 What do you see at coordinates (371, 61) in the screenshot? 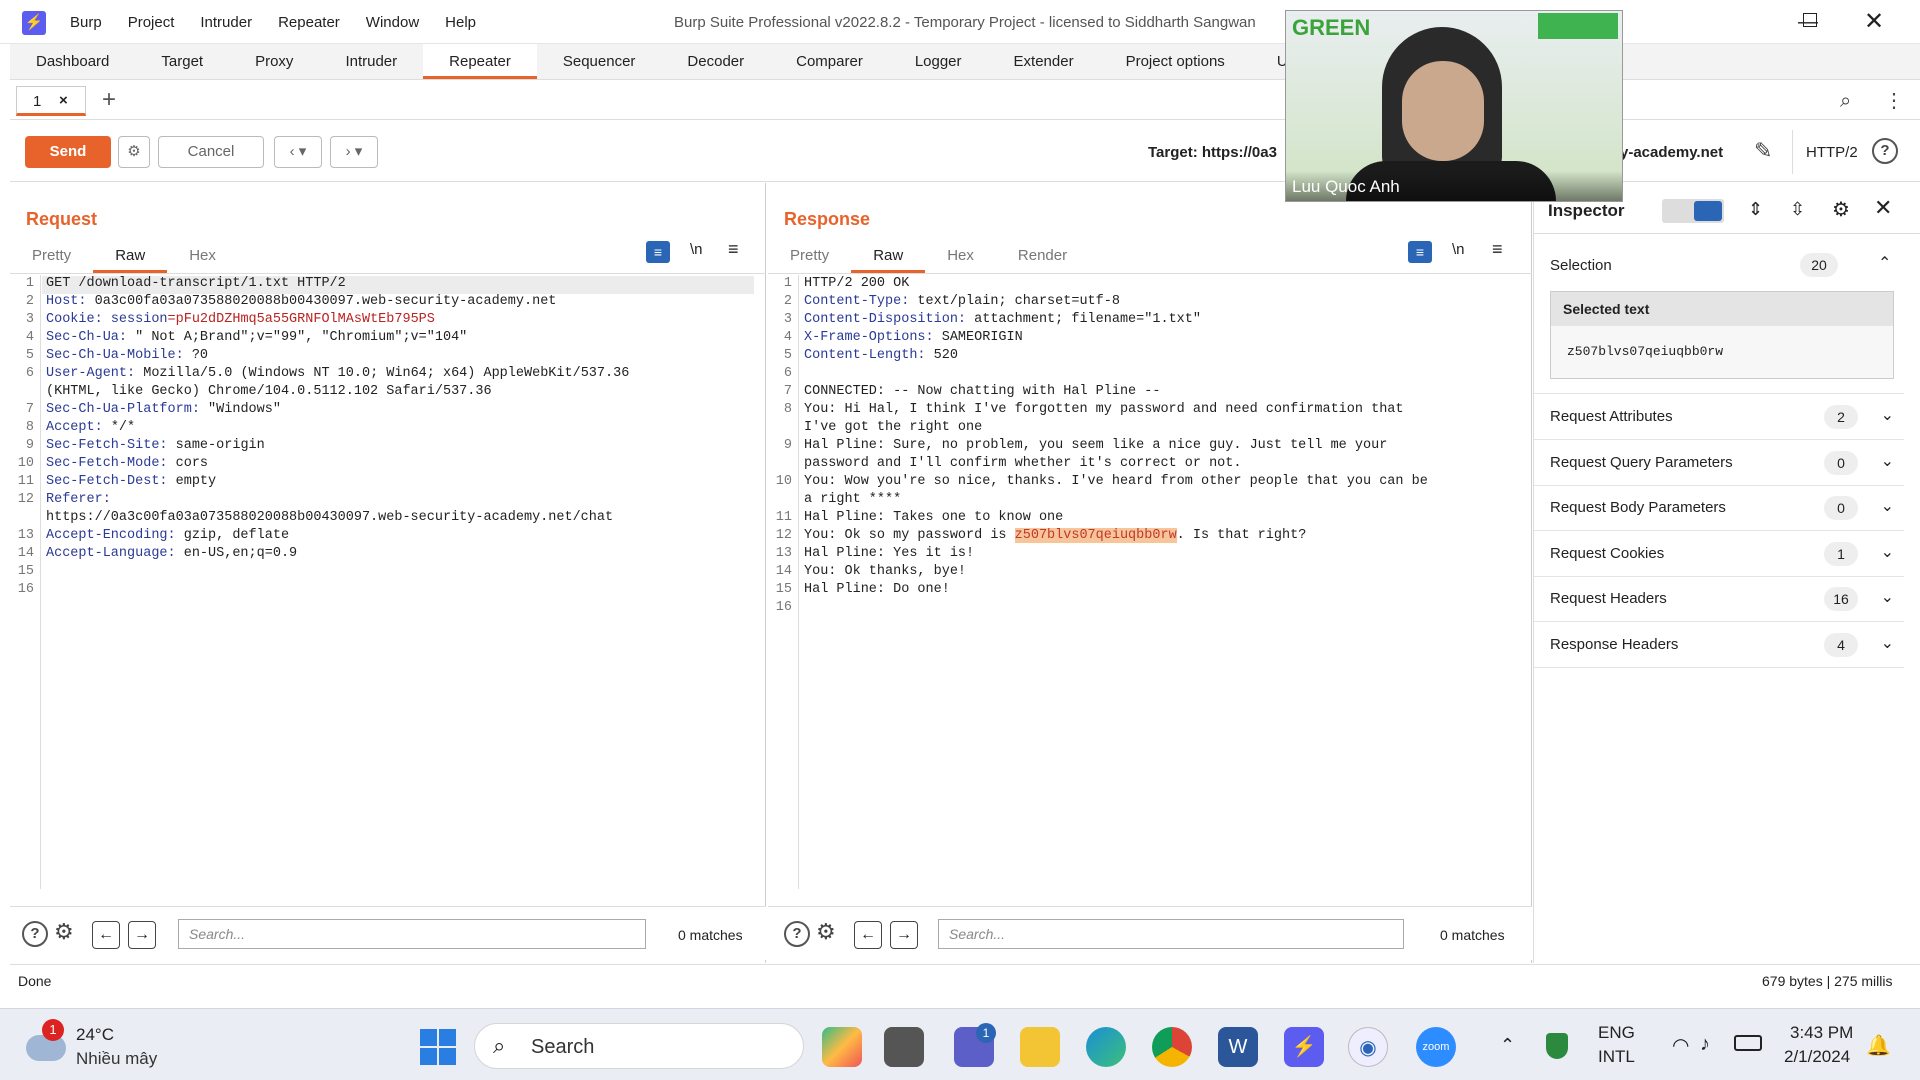
I see `tab-intruder: Intruder` at bounding box center [371, 61].